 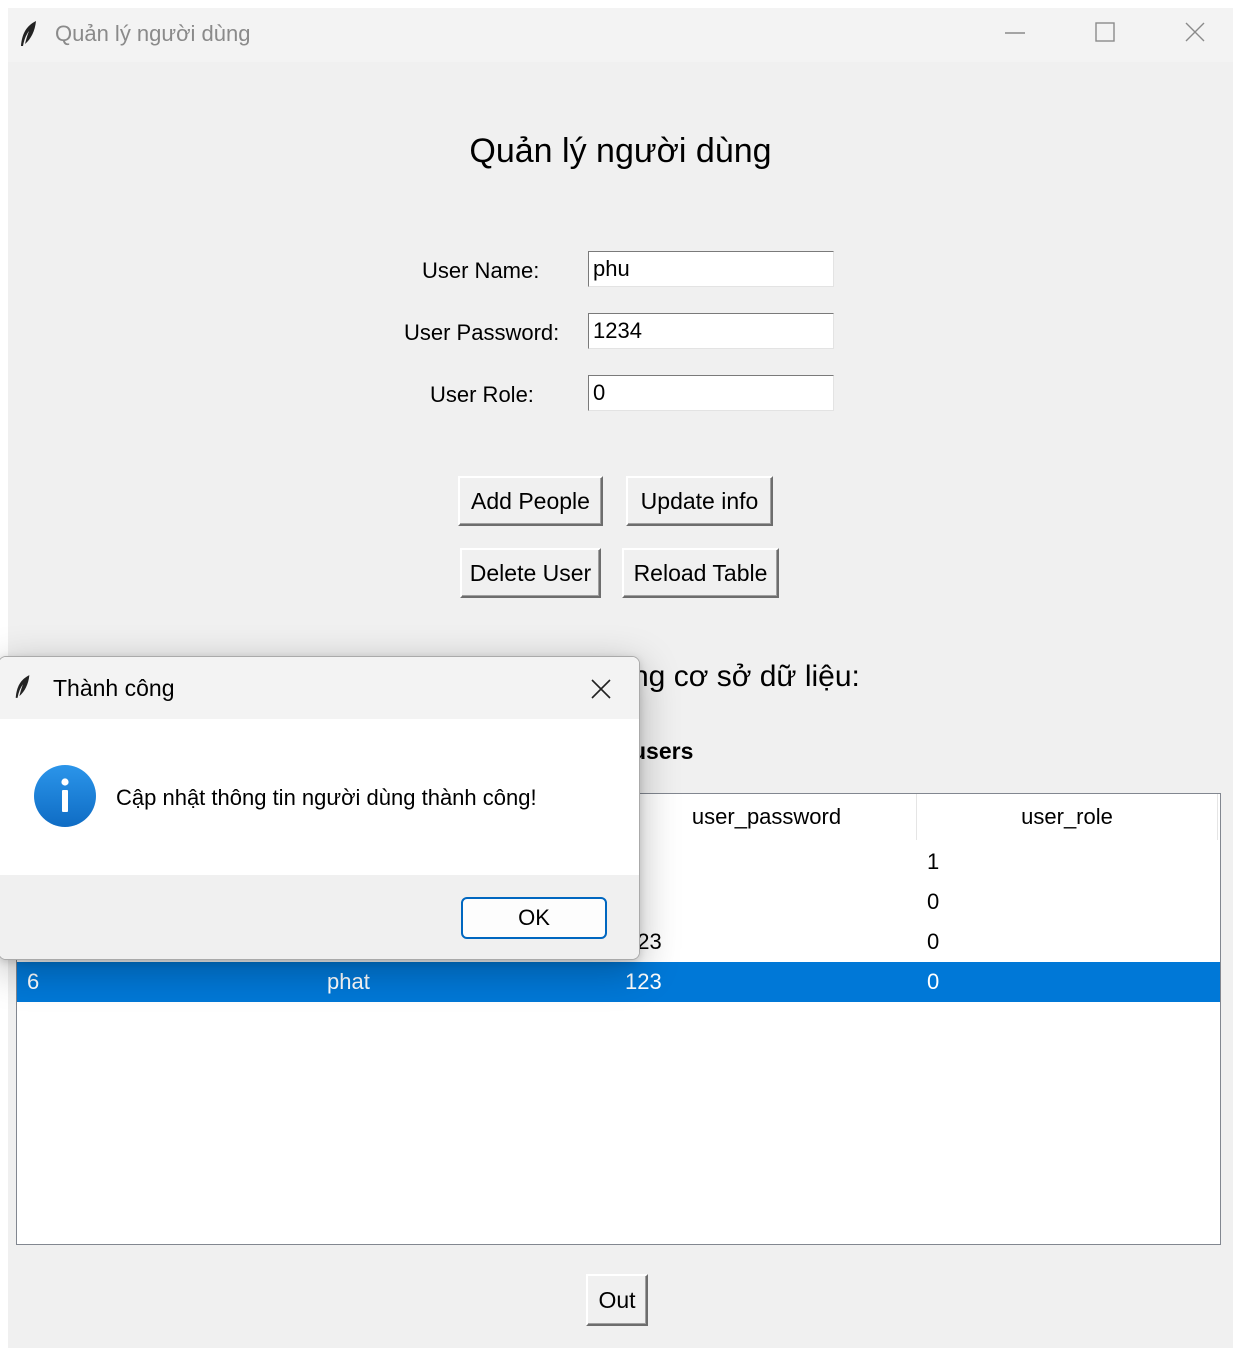 I want to click on username-field, so click(x=711, y=269).